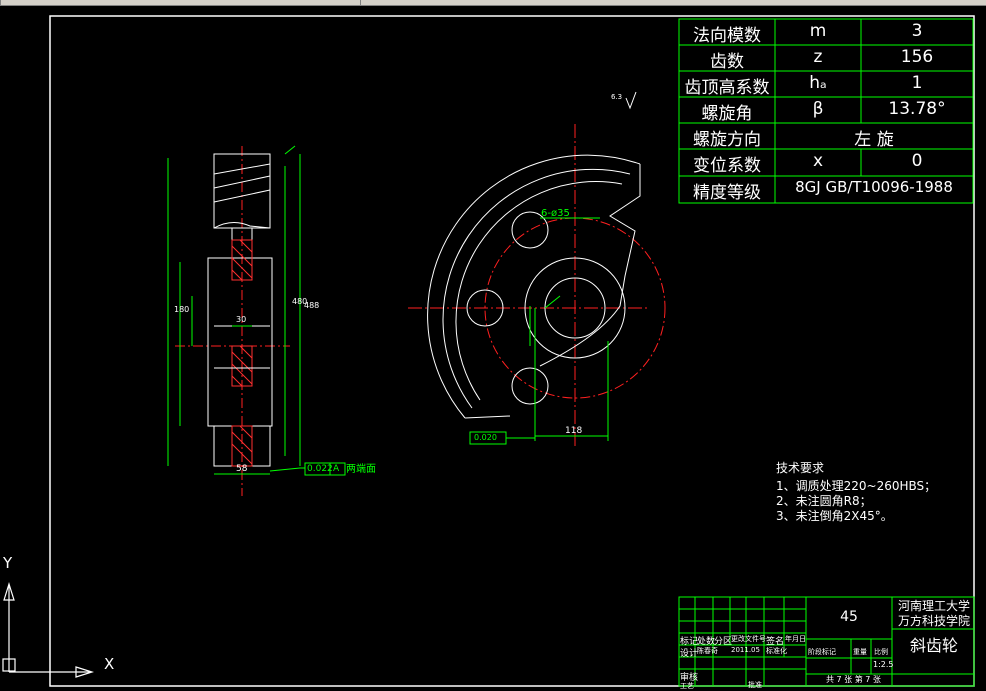 This screenshot has height=691, width=986. Describe the element at coordinates (856, 486) in the screenshot. I see `tech-requirement-item: 1、调质处理220~260HBS；` at that location.